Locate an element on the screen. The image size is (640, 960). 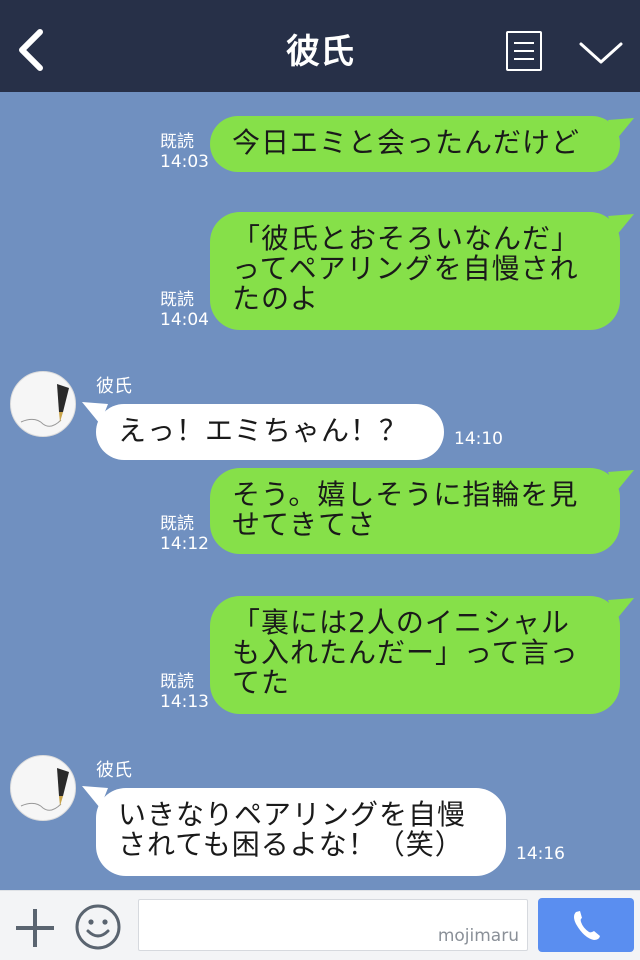
read-receipt: 既読 14:12 is located at coordinates (184, 534).